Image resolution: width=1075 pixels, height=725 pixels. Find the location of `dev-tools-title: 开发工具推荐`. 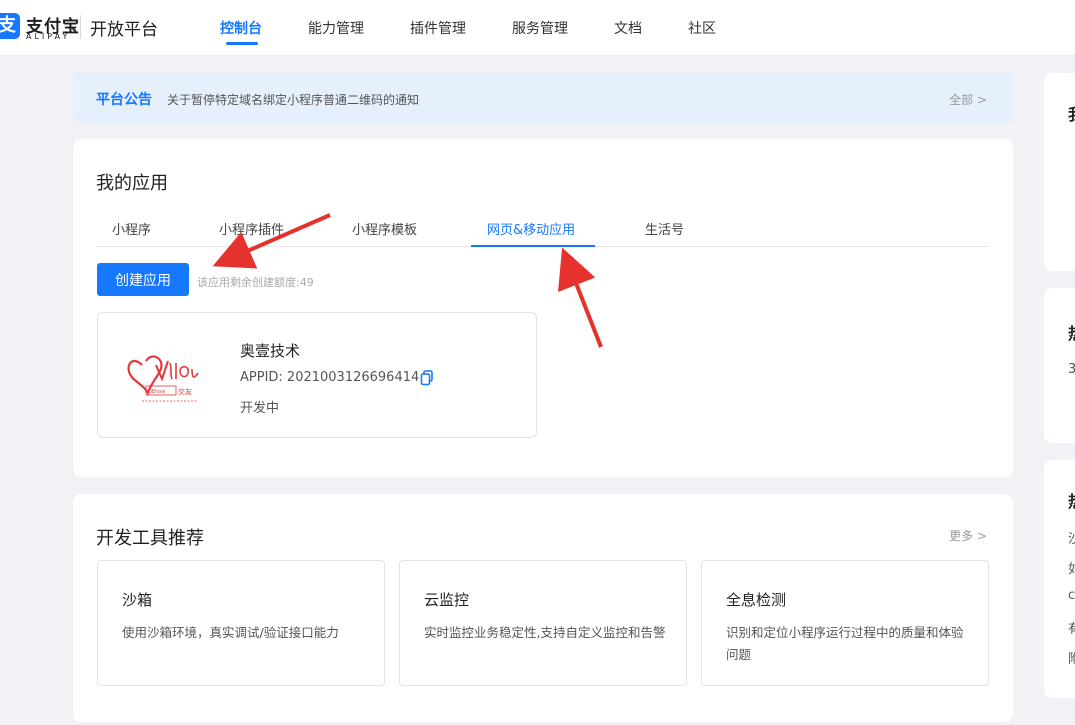

dev-tools-title: 开发工具推荐 is located at coordinates (150, 538).